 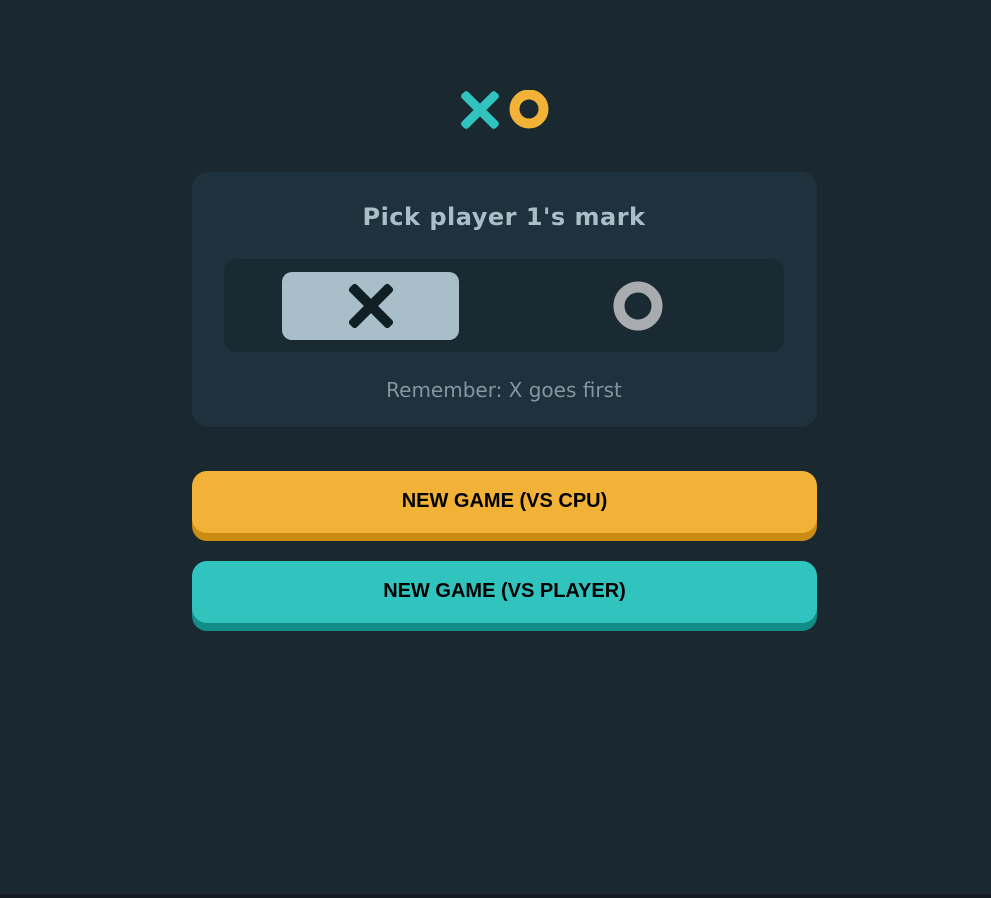 What do you see at coordinates (504, 390) in the screenshot?
I see `reminder-text: Remember: X goes first` at bounding box center [504, 390].